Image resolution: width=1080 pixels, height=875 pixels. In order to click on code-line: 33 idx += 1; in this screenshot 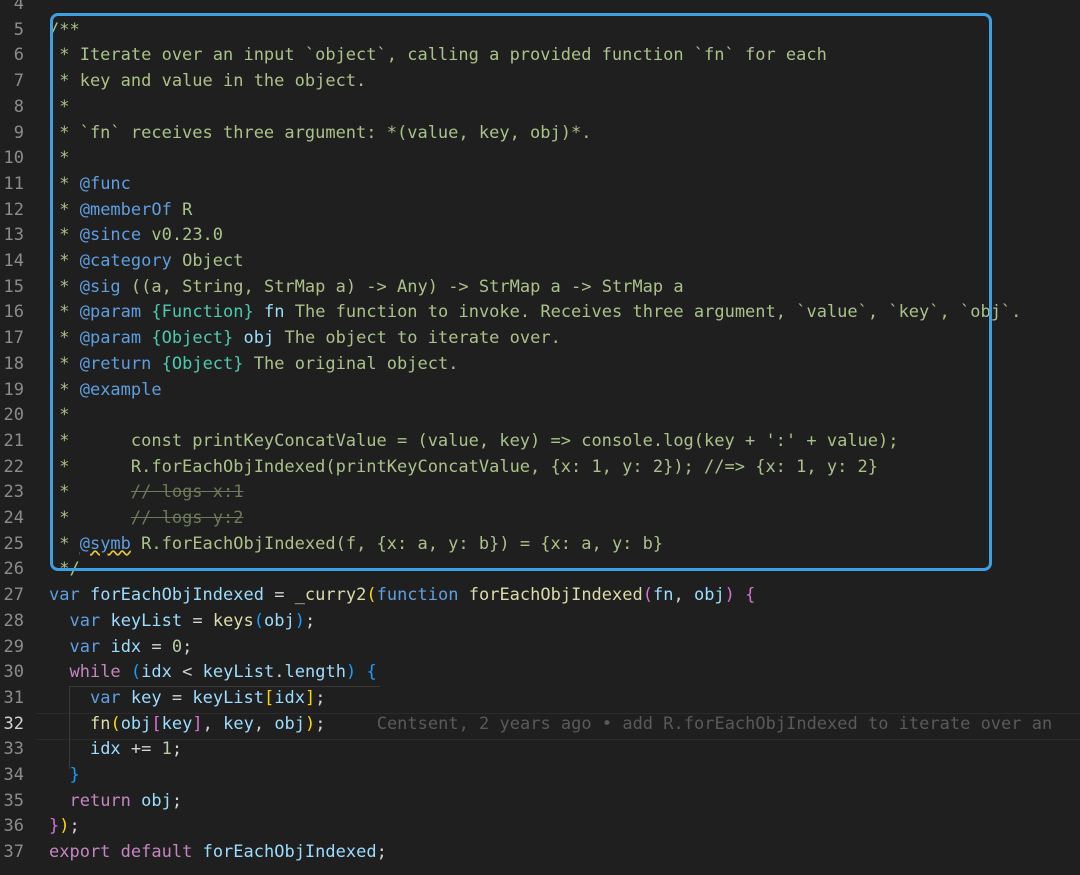, I will do `click(540, 750)`.